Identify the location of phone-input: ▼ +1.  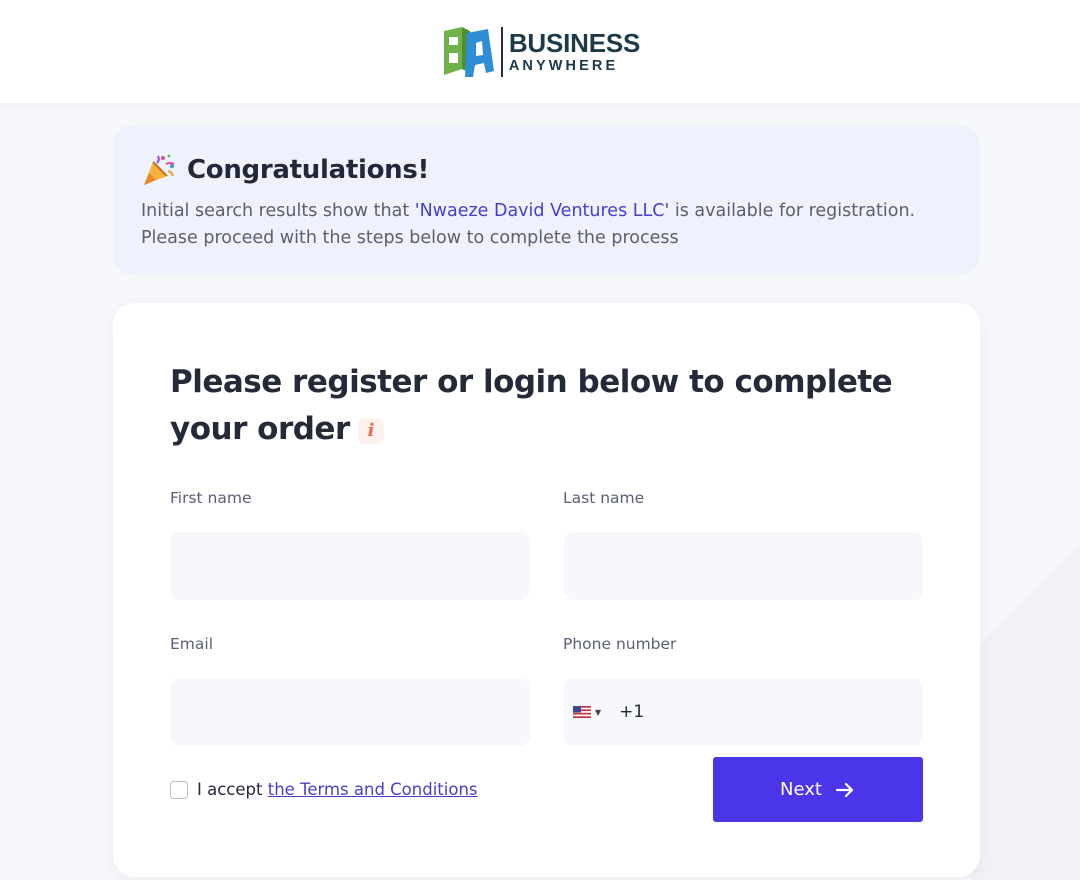
(743, 712).